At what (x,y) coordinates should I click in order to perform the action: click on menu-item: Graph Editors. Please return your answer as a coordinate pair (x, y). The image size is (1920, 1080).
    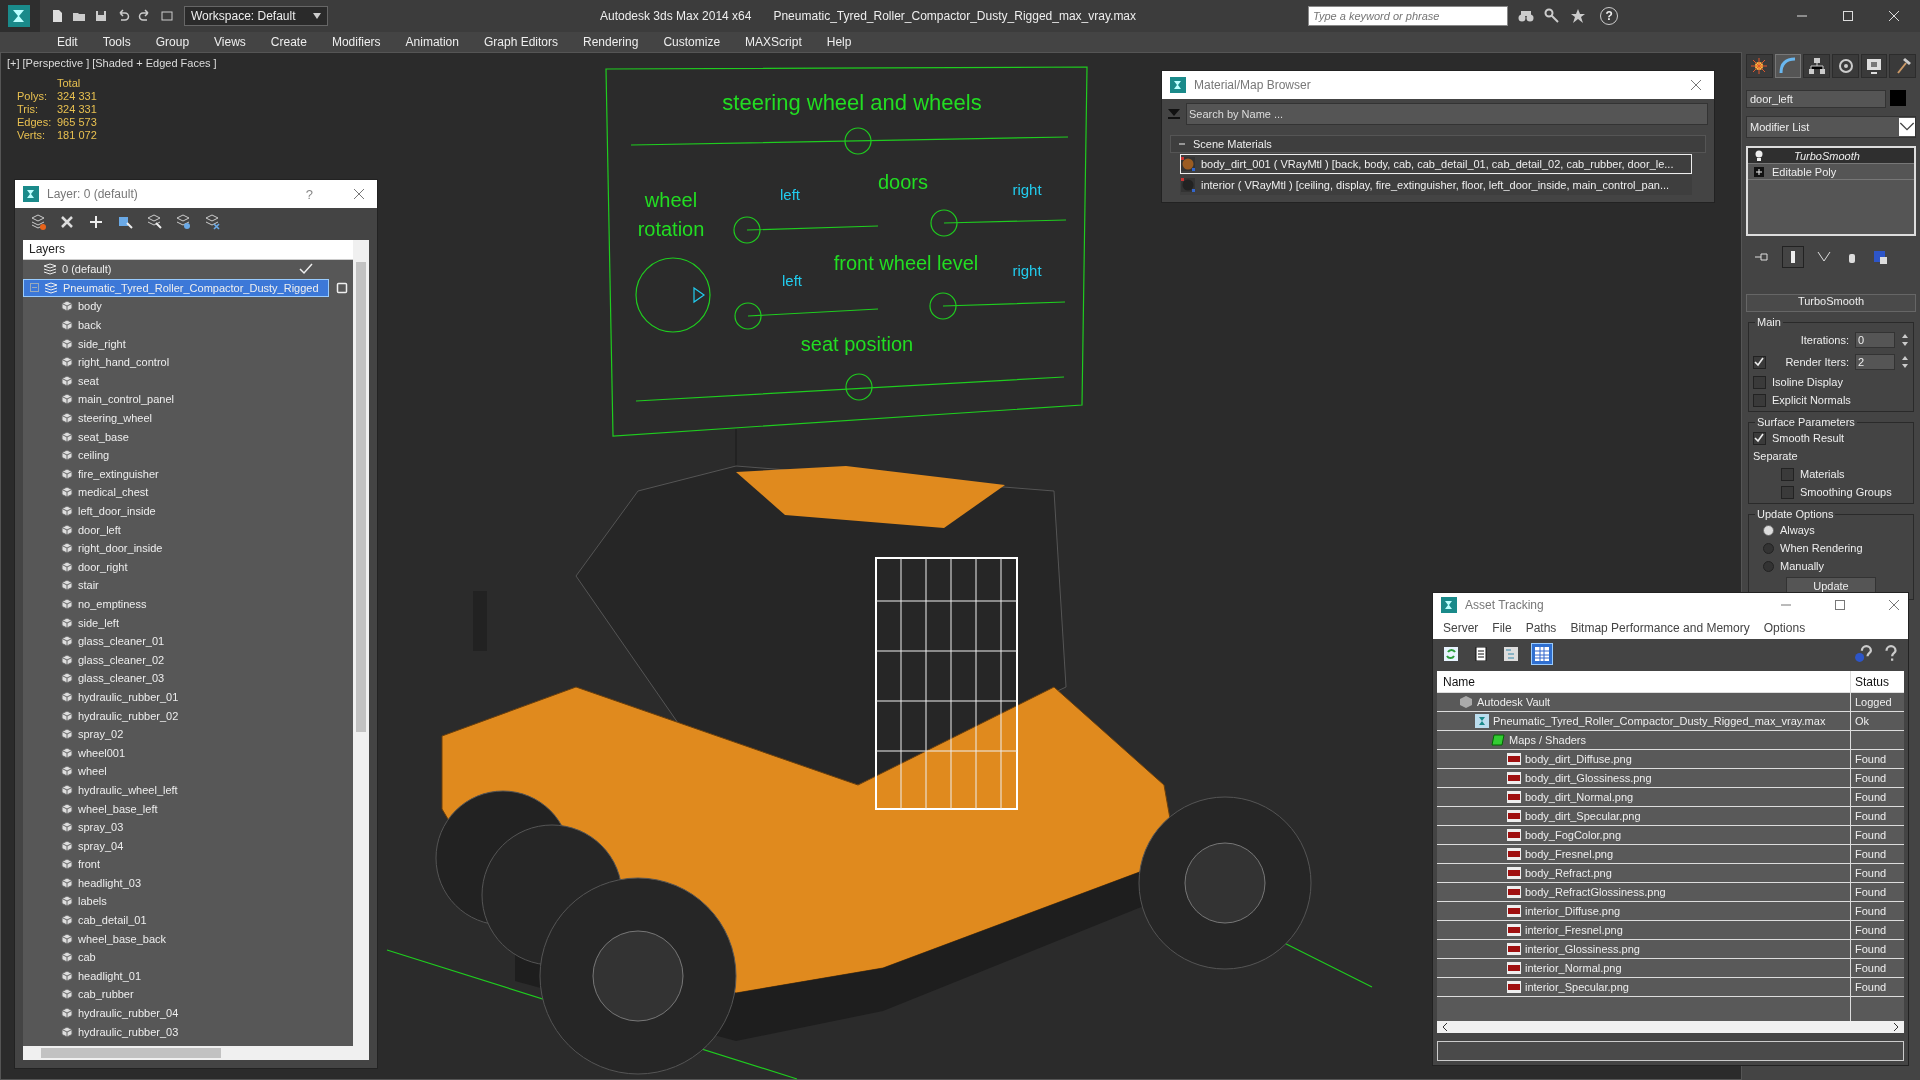
    Looking at the image, I should click on (520, 42).